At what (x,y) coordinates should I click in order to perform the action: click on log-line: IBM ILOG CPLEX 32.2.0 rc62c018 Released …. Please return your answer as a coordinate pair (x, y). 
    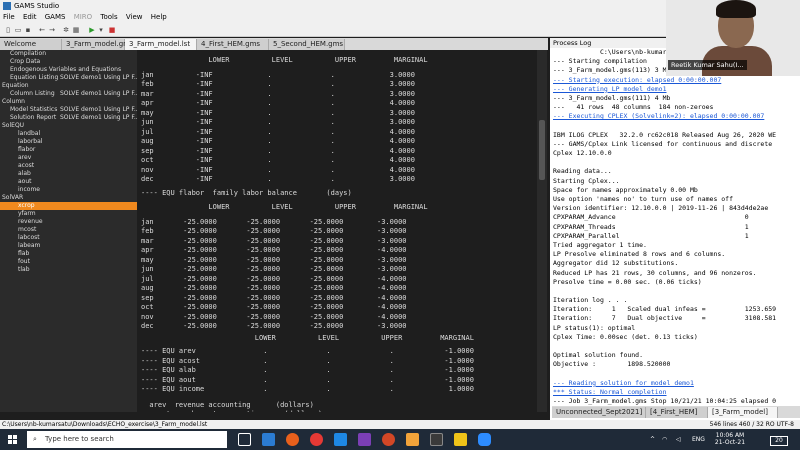
    Looking at the image, I should click on (665, 134).